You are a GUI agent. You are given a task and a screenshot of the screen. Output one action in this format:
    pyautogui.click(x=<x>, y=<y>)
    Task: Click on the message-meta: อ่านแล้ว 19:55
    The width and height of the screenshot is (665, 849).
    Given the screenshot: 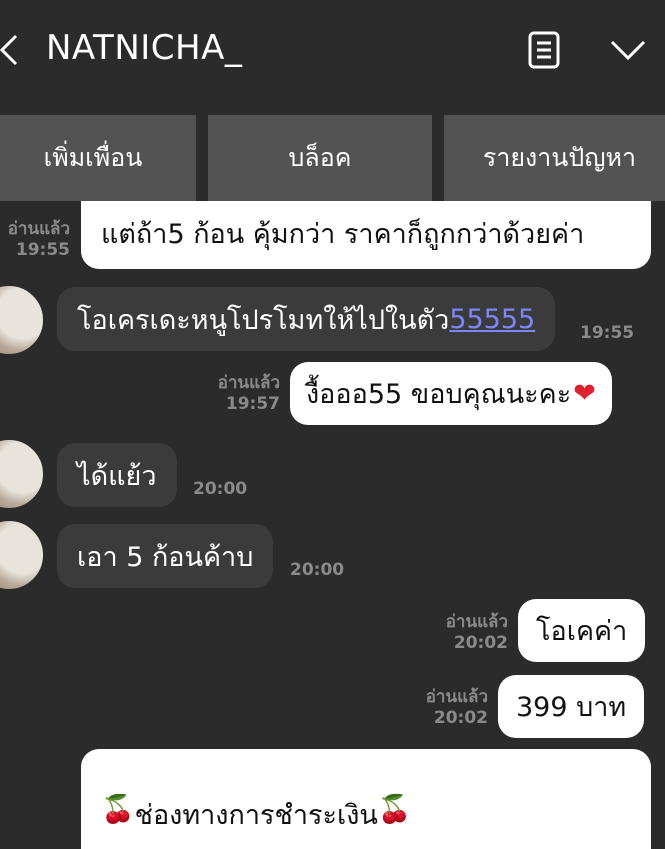 What is the action you would take?
    pyautogui.click(x=35, y=240)
    